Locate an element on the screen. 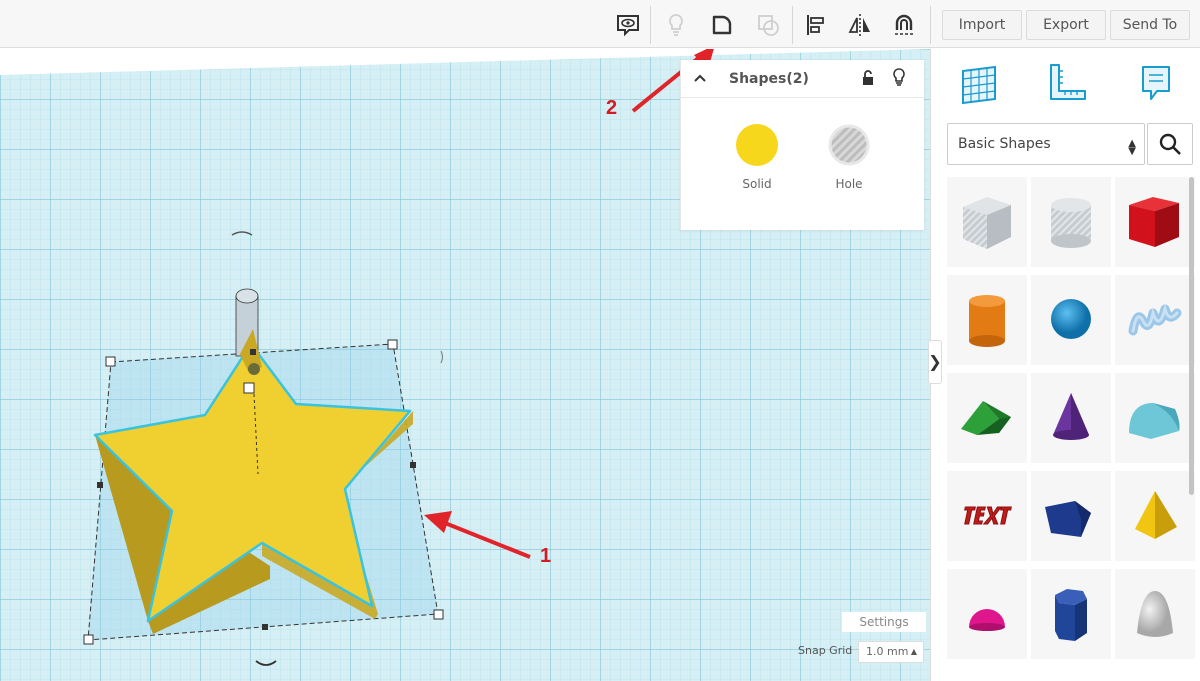 The width and height of the screenshot is (1200, 681). shape-sphere is located at coordinates (1071, 320).